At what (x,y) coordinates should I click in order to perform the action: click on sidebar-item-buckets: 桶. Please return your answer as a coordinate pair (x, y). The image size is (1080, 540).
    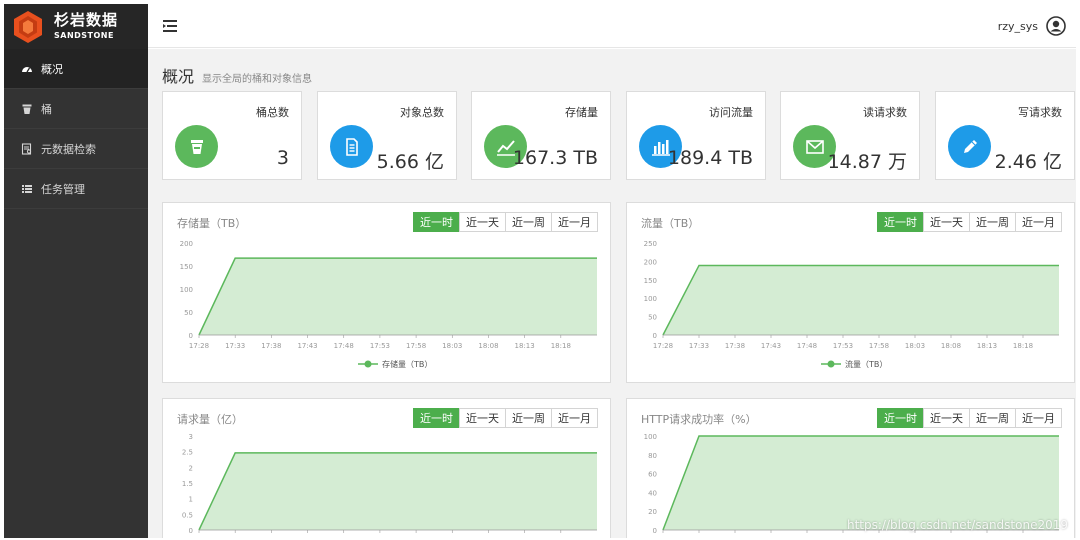
    Looking at the image, I should click on (76, 109).